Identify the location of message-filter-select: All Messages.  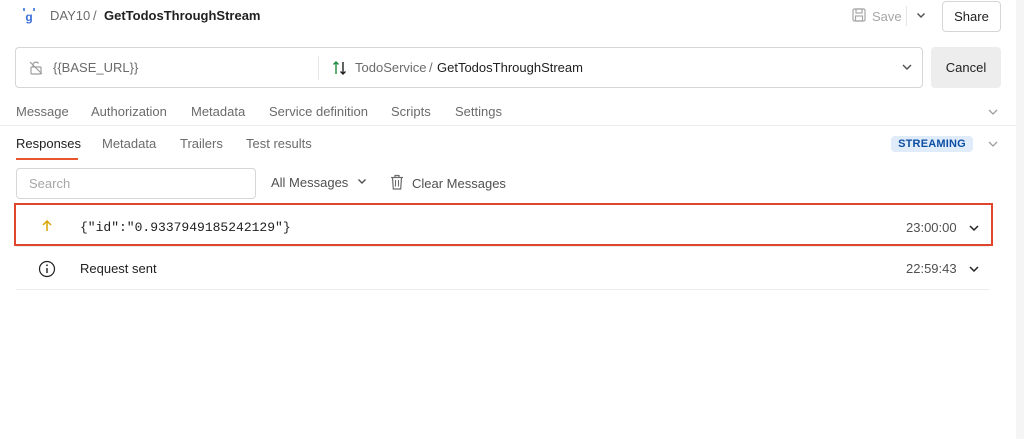
(319, 182).